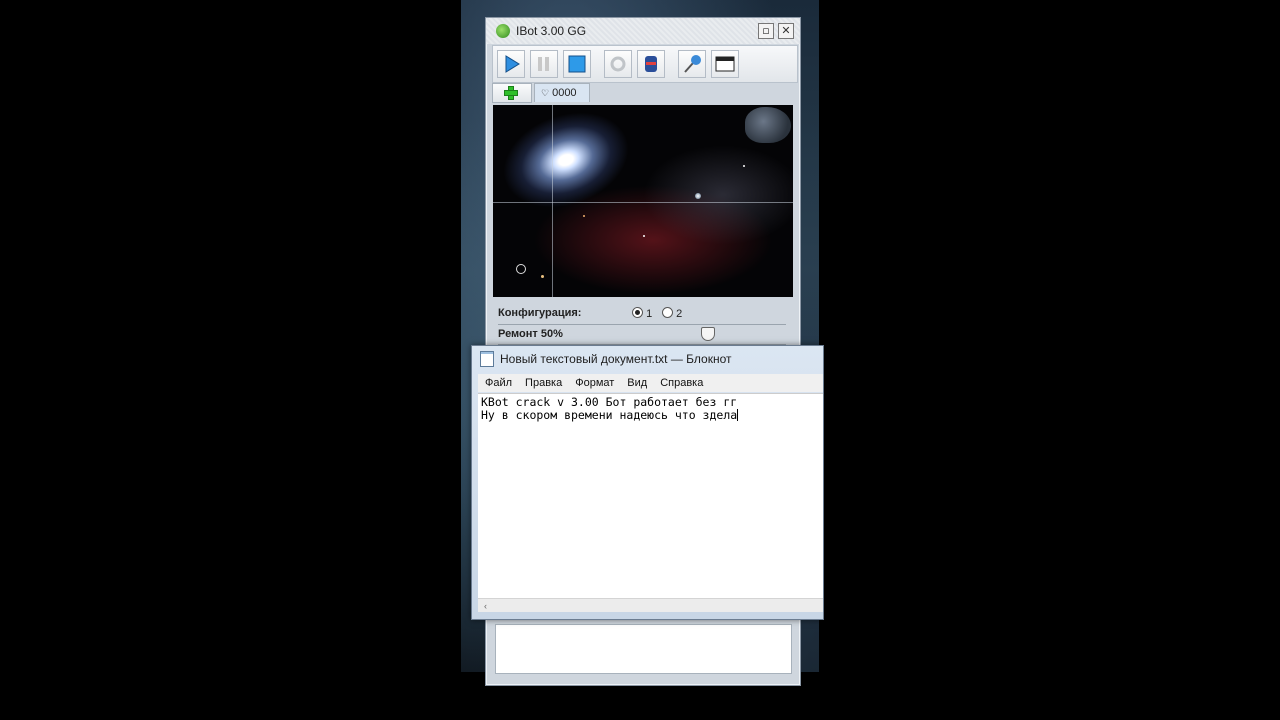 This screenshot has height=720, width=1280. What do you see at coordinates (786, 31) in the screenshot?
I see `close-button: ✕` at bounding box center [786, 31].